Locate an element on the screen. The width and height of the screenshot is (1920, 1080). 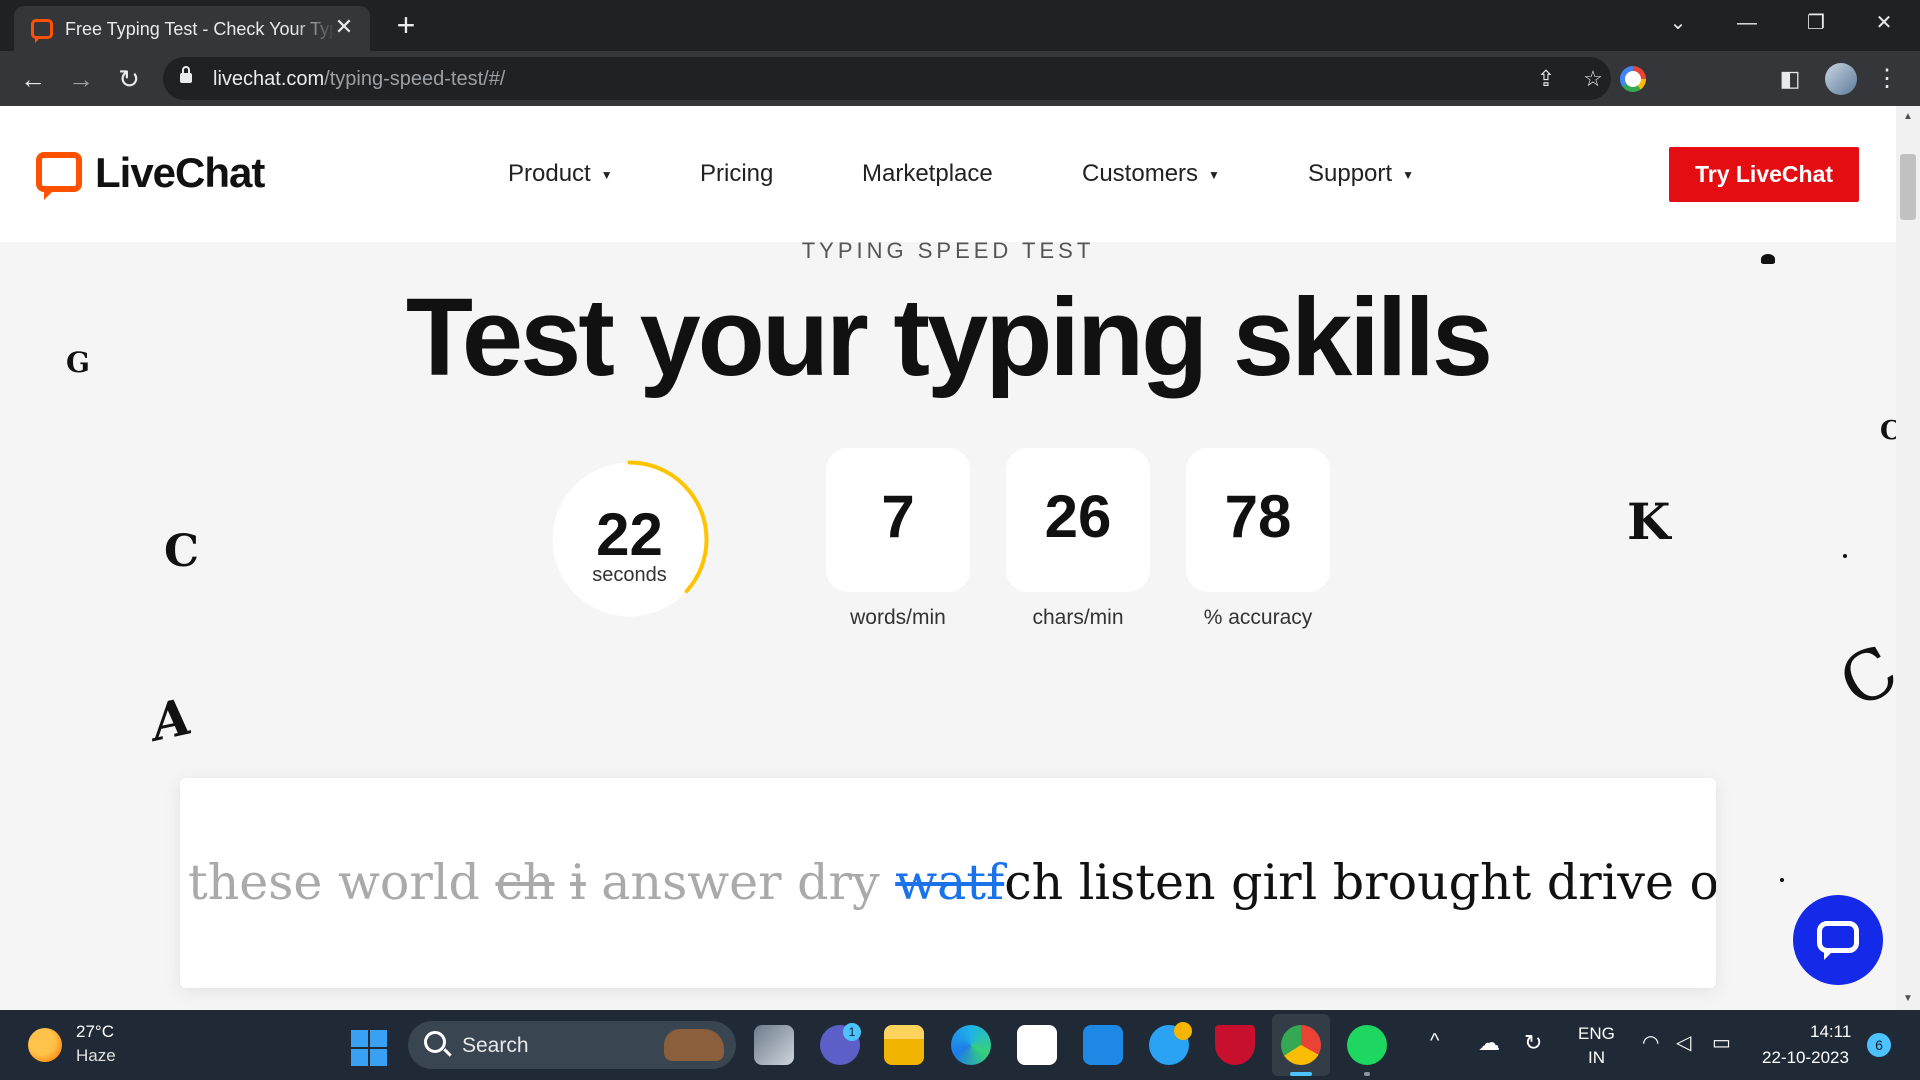
try-livechat-button: Try LiveChat is located at coordinates (1764, 174).